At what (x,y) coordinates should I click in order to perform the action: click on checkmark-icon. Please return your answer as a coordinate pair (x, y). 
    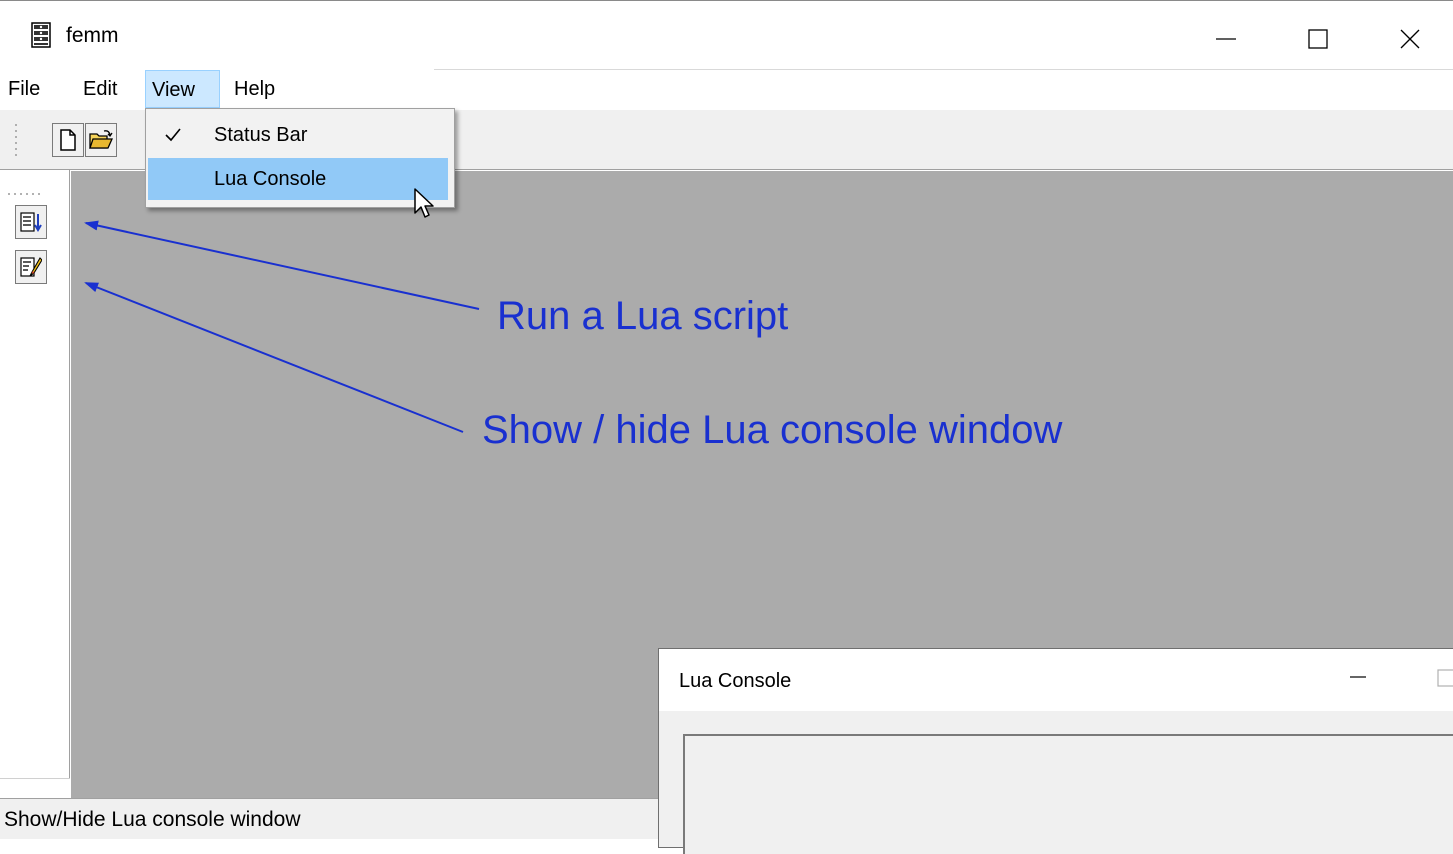
    Looking at the image, I should click on (173, 135).